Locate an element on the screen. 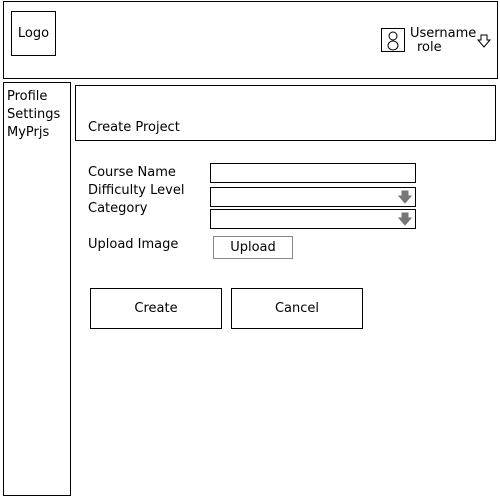 The width and height of the screenshot is (500, 500). logo: Logo is located at coordinates (33, 33).